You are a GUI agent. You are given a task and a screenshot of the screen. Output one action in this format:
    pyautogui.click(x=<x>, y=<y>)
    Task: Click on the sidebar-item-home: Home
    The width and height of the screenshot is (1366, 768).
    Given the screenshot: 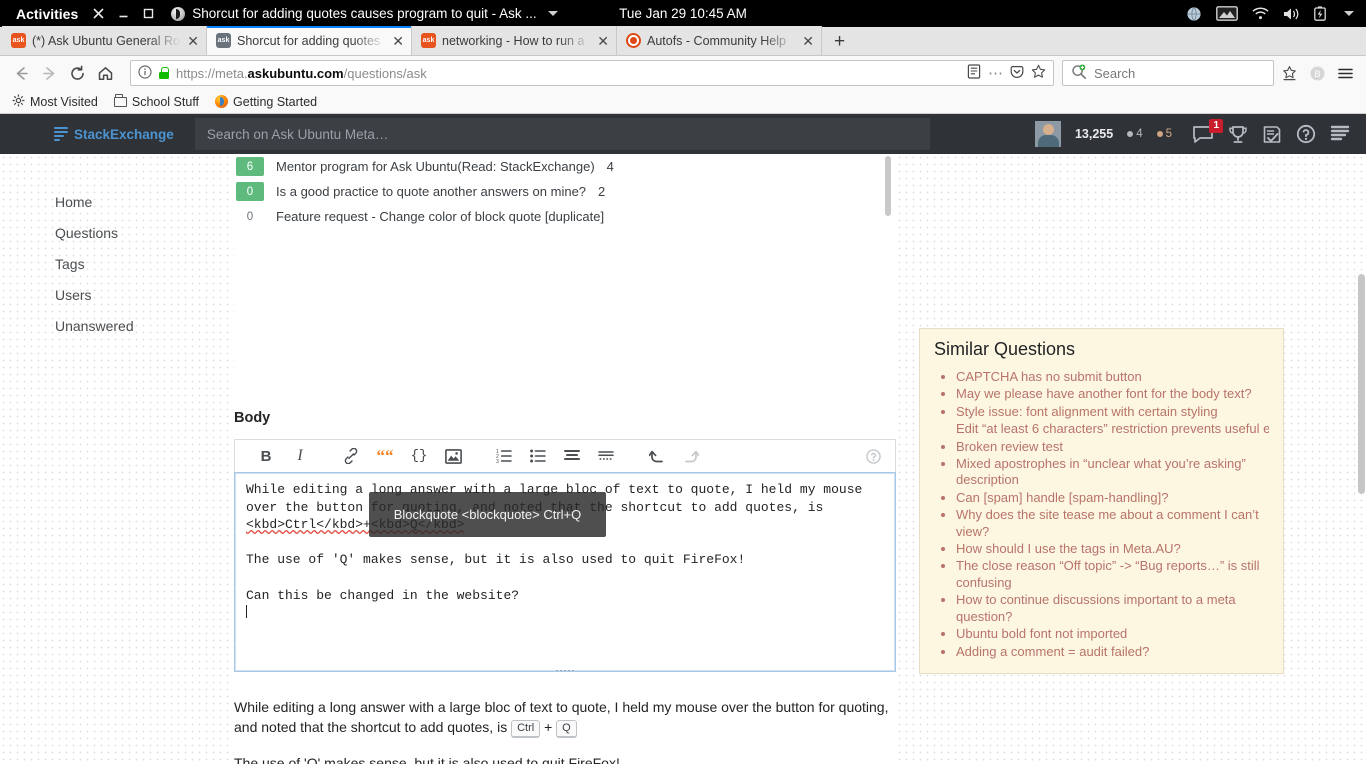 What is the action you would take?
    pyautogui.click(x=130, y=203)
    